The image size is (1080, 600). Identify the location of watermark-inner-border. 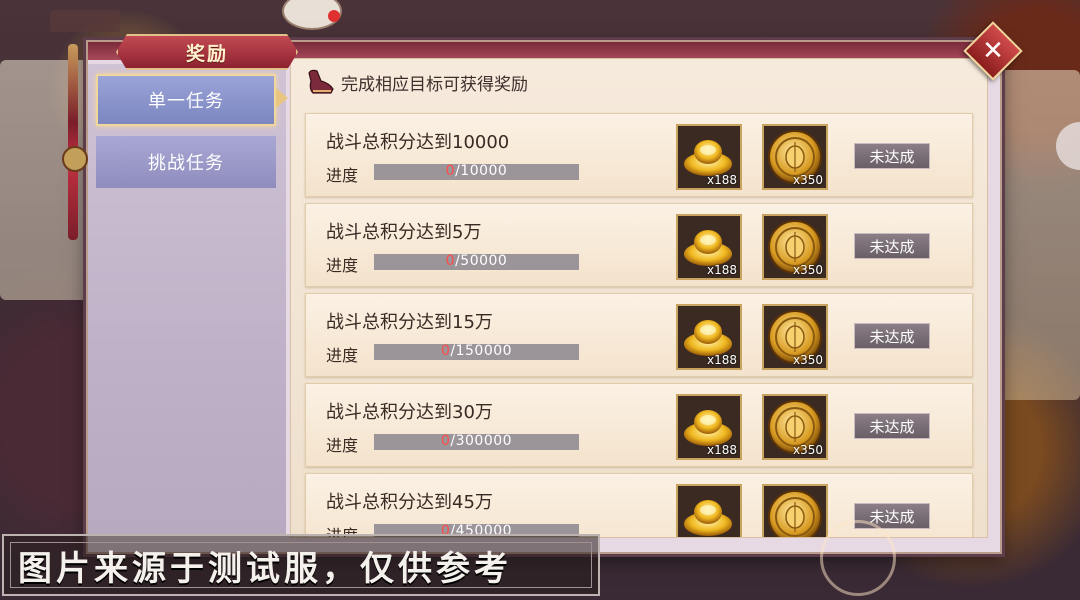
(301, 565).